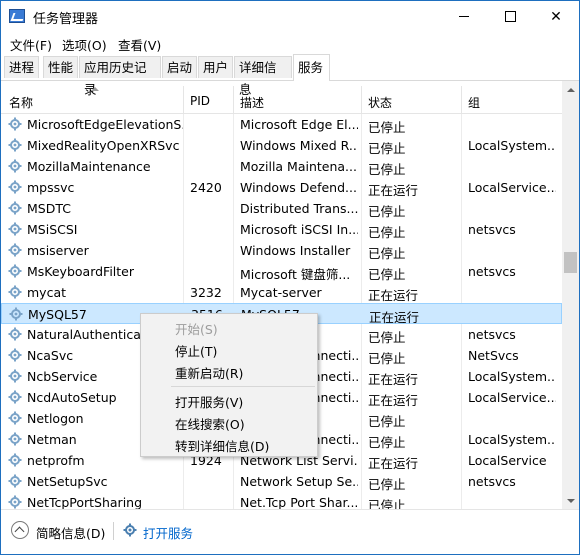 Image resolution: width=580 pixels, height=555 pixels. I want to click on service-row: NetSetupSvc Network Setup Se... 已停止 netsvcs, so click(281, 481).